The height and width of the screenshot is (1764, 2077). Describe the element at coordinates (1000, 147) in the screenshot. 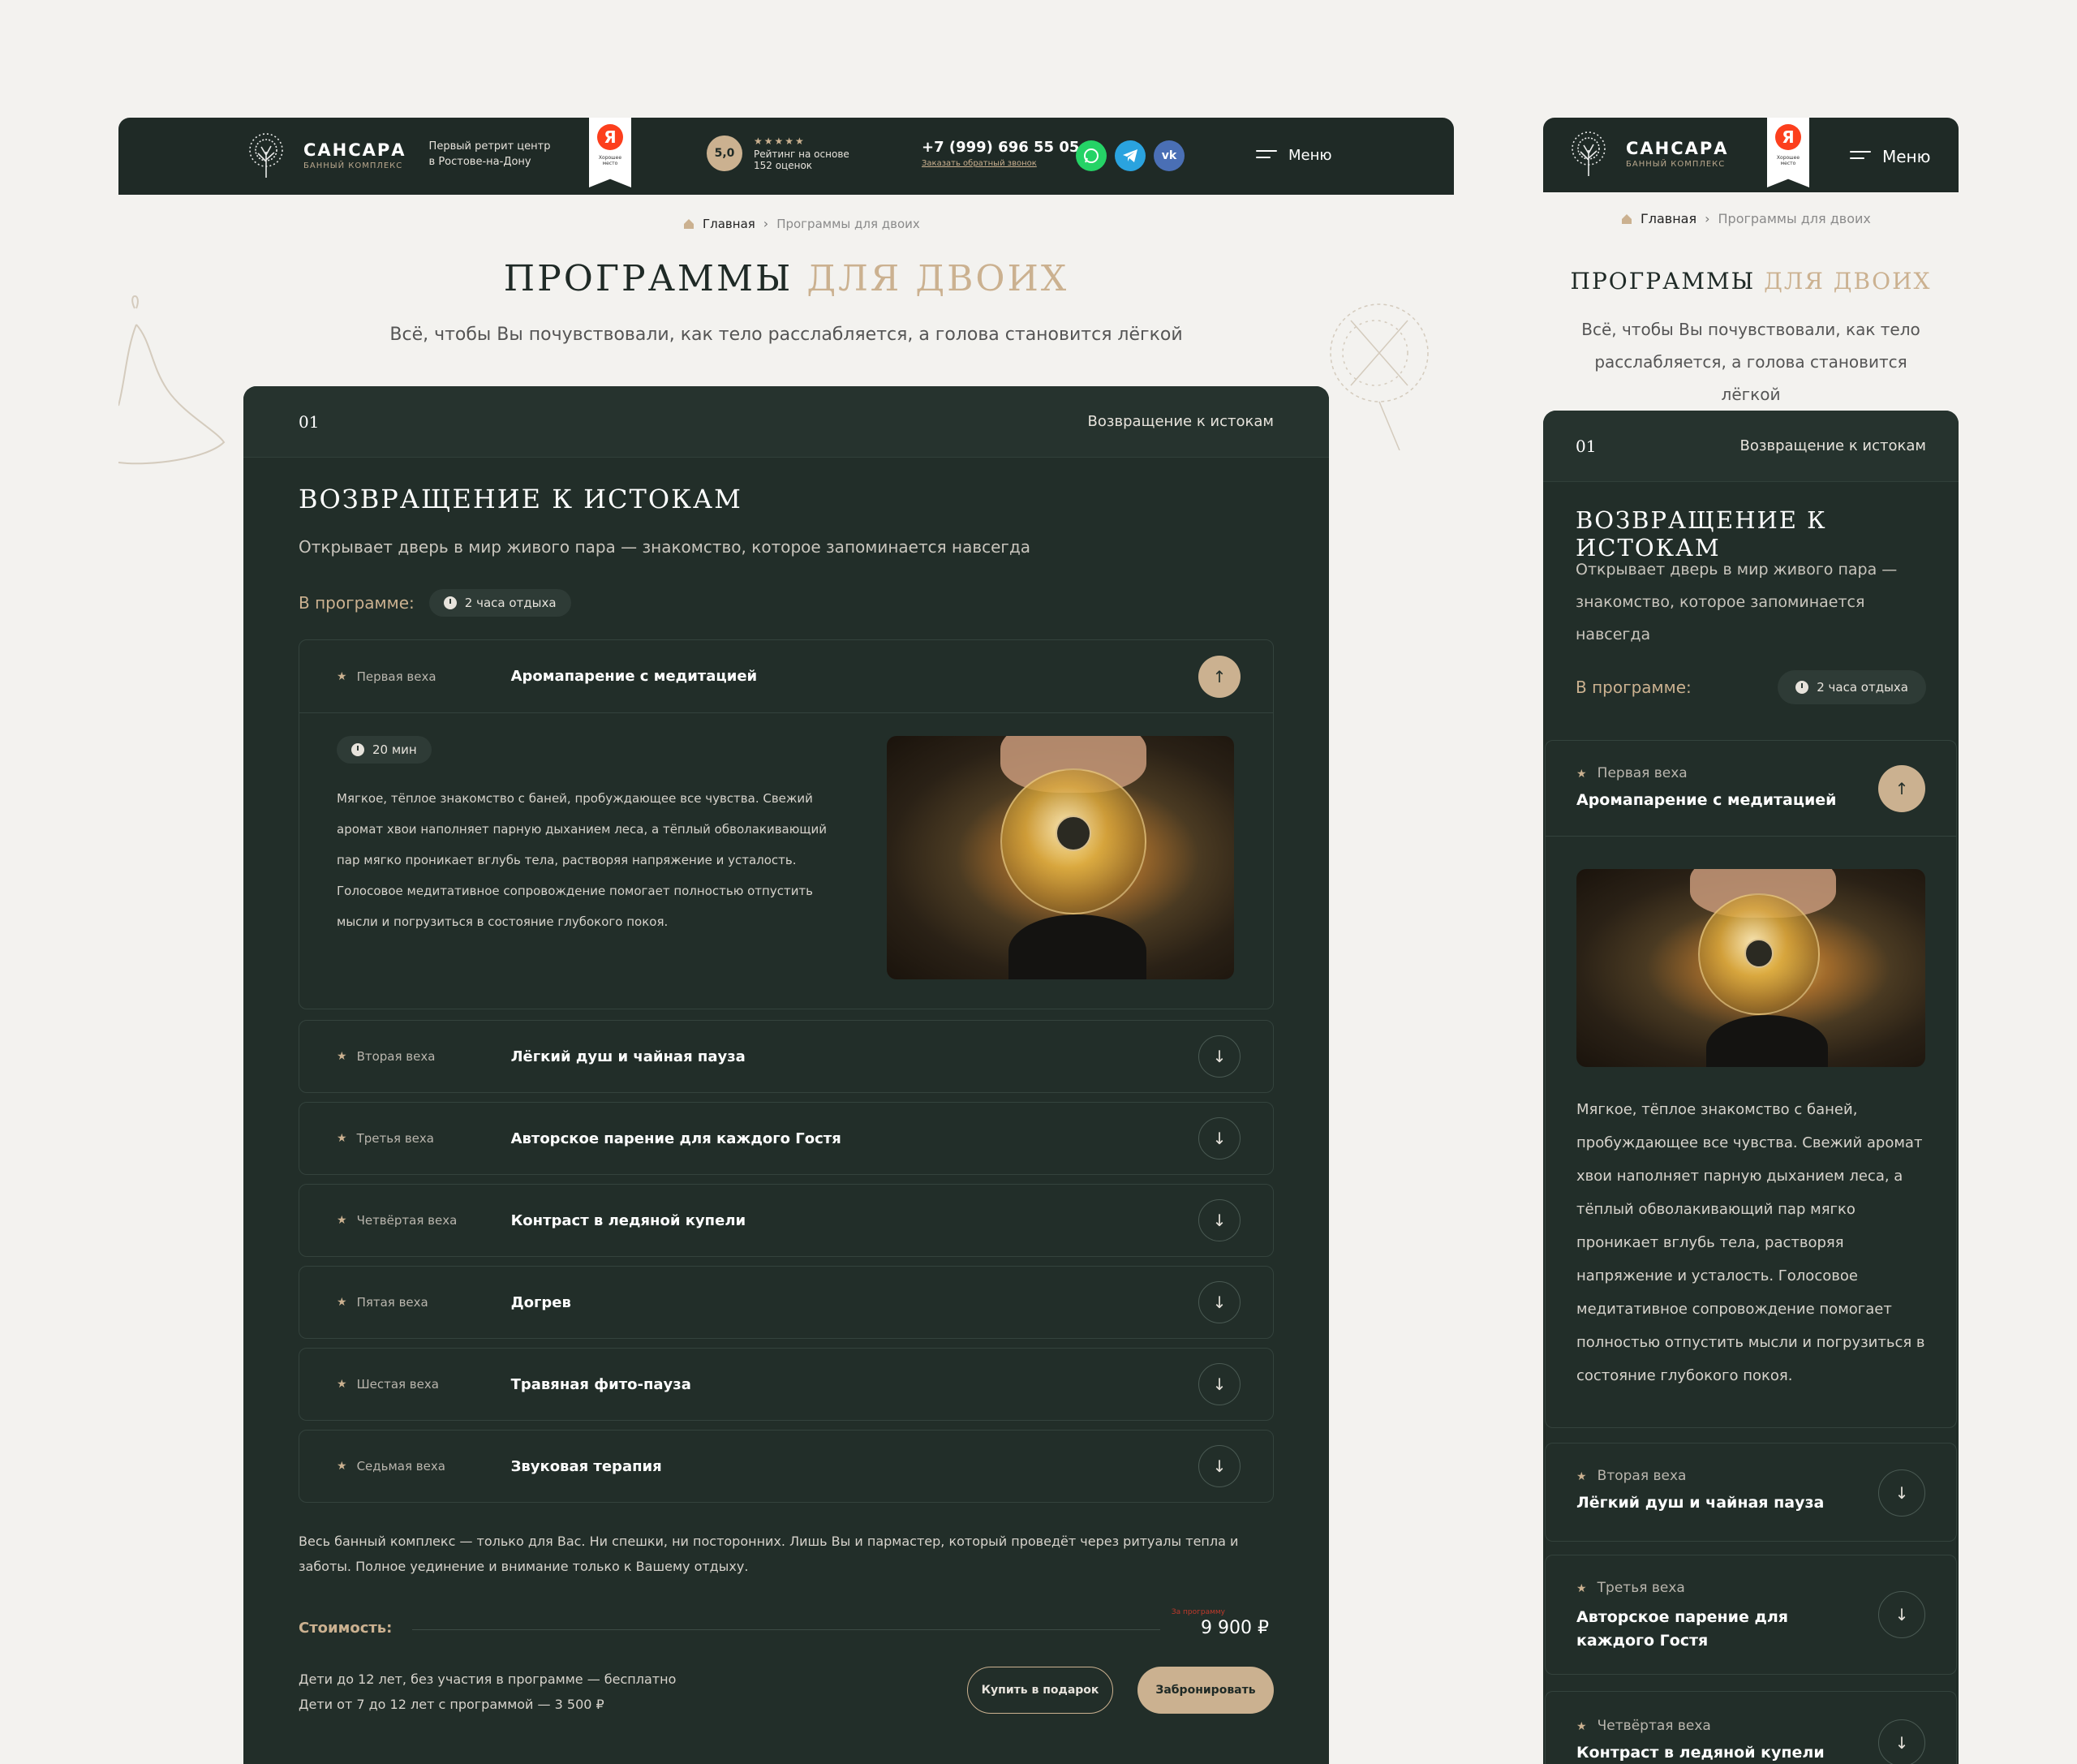

I see `phone-link: +7 (999) 696 55 05` at that location.